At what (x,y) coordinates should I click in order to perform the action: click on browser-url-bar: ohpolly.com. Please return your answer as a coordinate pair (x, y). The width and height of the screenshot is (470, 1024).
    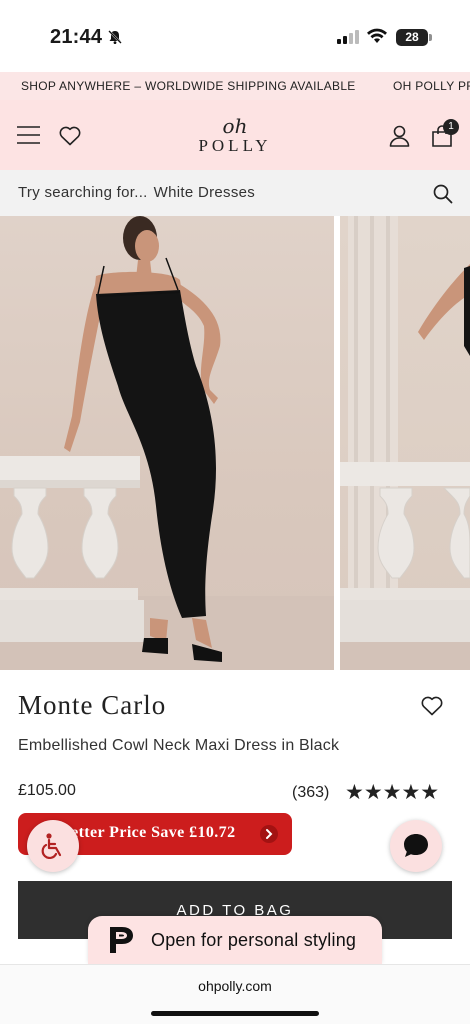
    Looking at the image, I should click on (235, 994).